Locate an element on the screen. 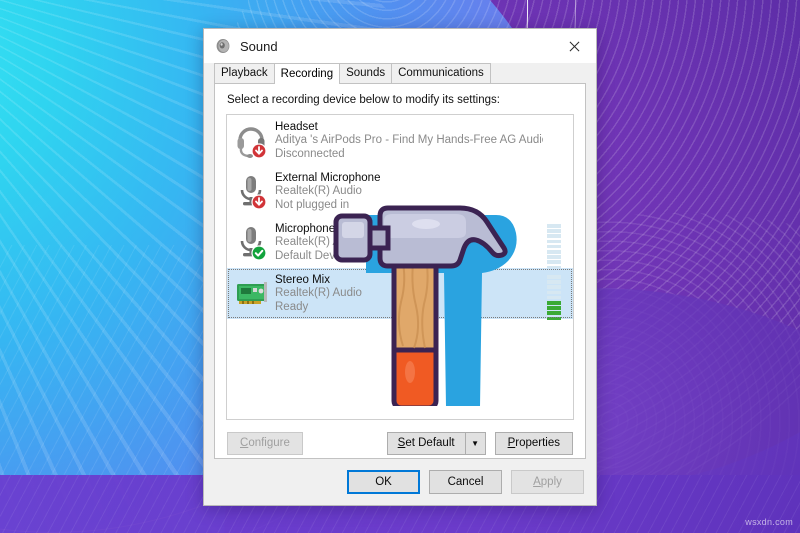 The image size is (800, 533). device-status: Default Device is located at coordinates (312, 255).